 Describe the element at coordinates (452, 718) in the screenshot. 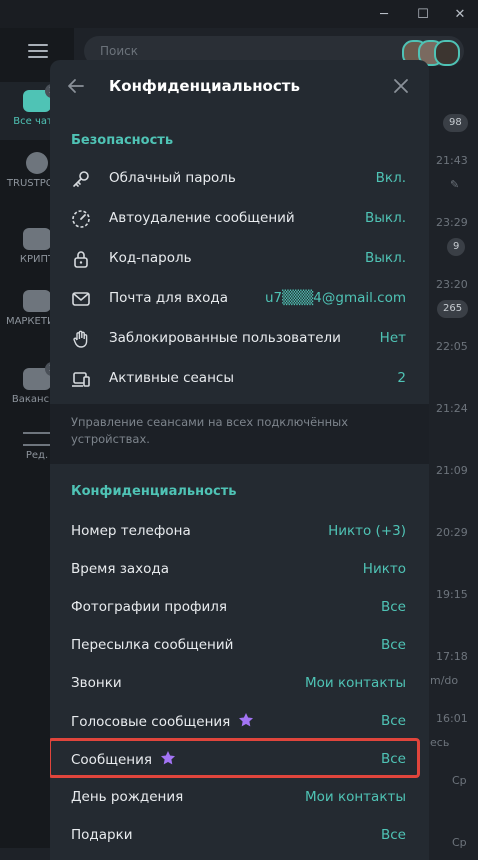

I see `chat-time: 16:01` at that location.